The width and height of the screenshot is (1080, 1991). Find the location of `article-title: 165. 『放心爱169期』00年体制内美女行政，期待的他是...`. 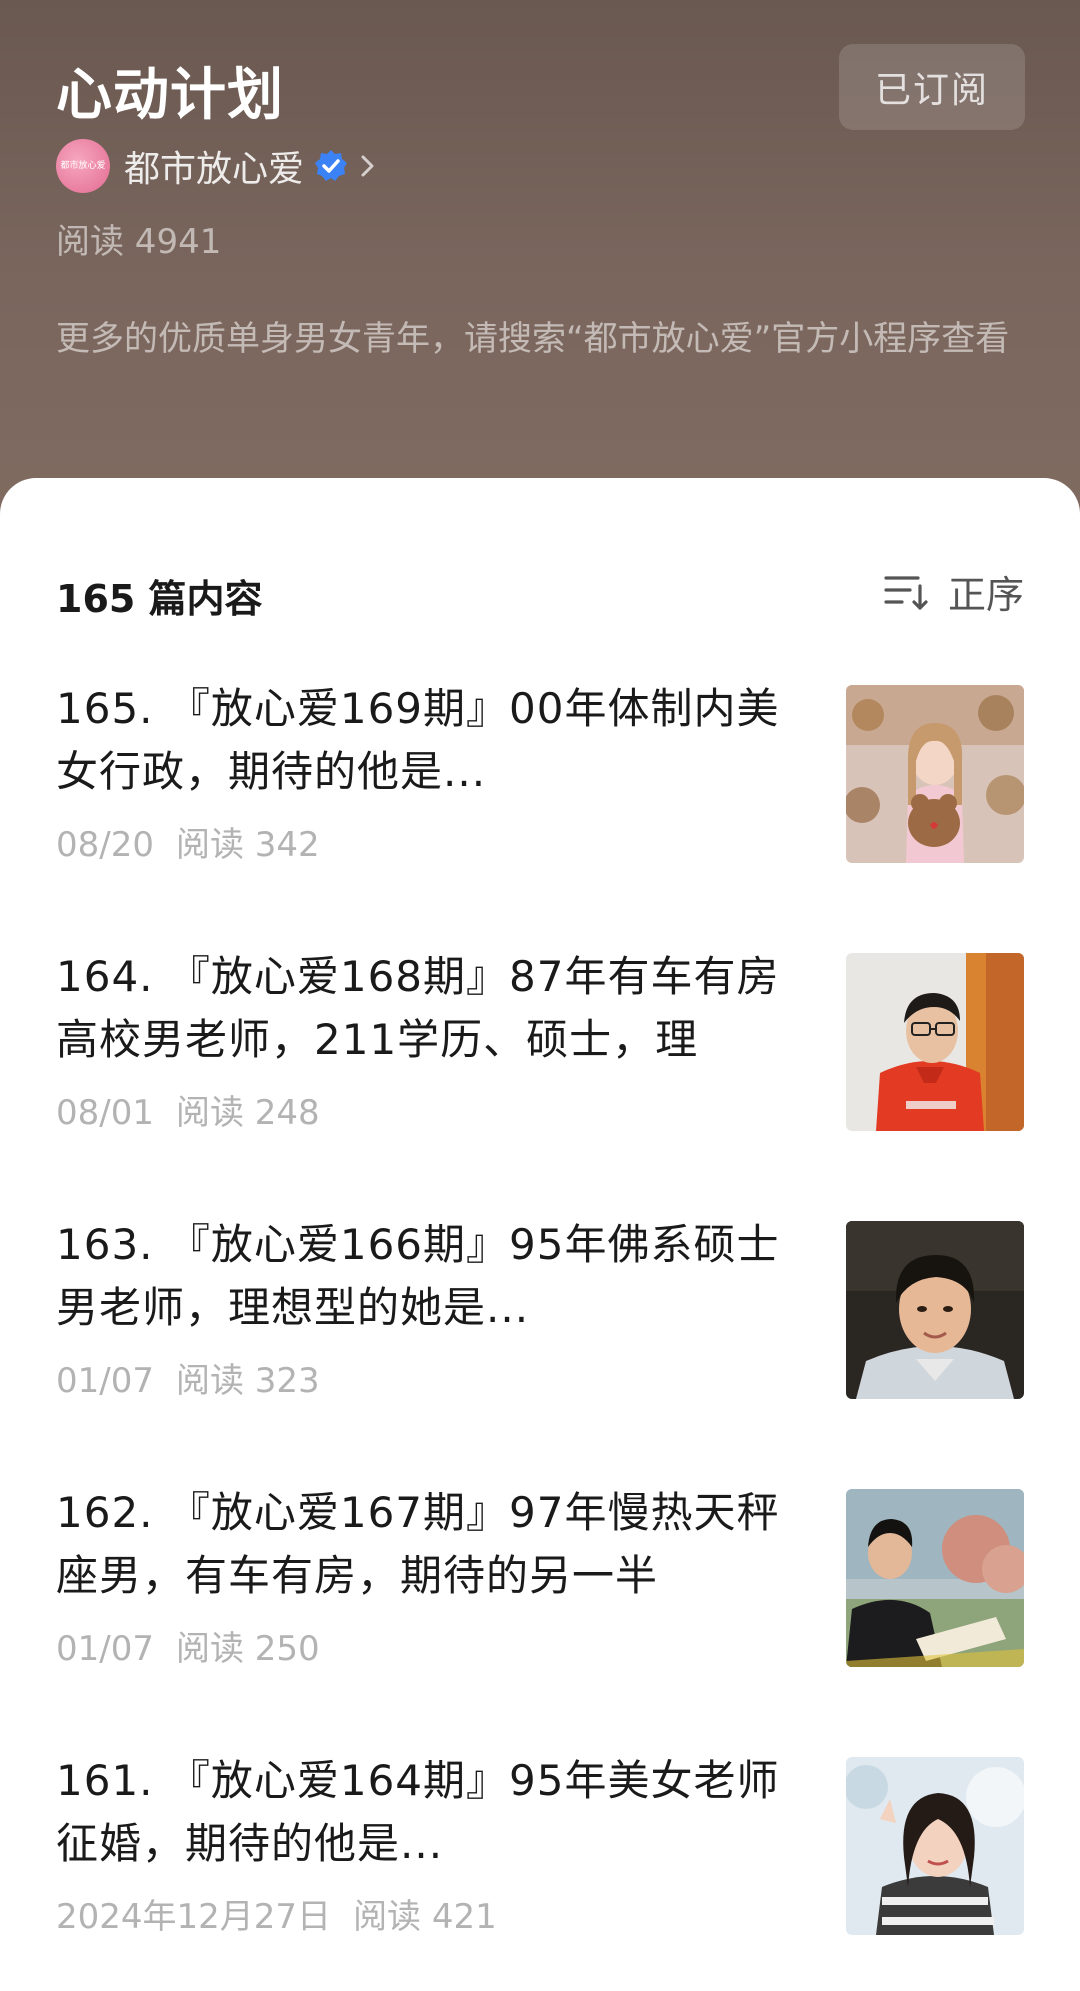

article-title: 165. 『放心爱169期』00年体制内美女行政，期待的他是... is located at coordinates (418, 740).